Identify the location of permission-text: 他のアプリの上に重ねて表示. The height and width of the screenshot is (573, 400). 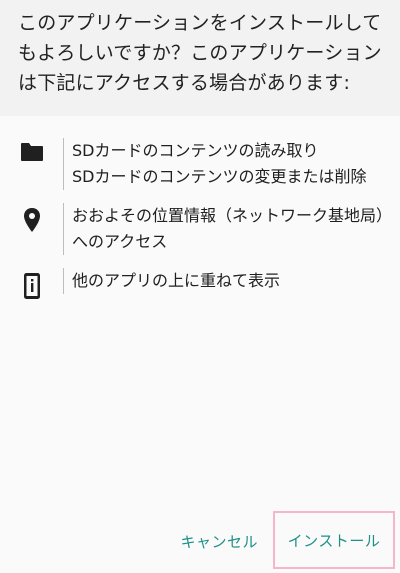
(224, 281).